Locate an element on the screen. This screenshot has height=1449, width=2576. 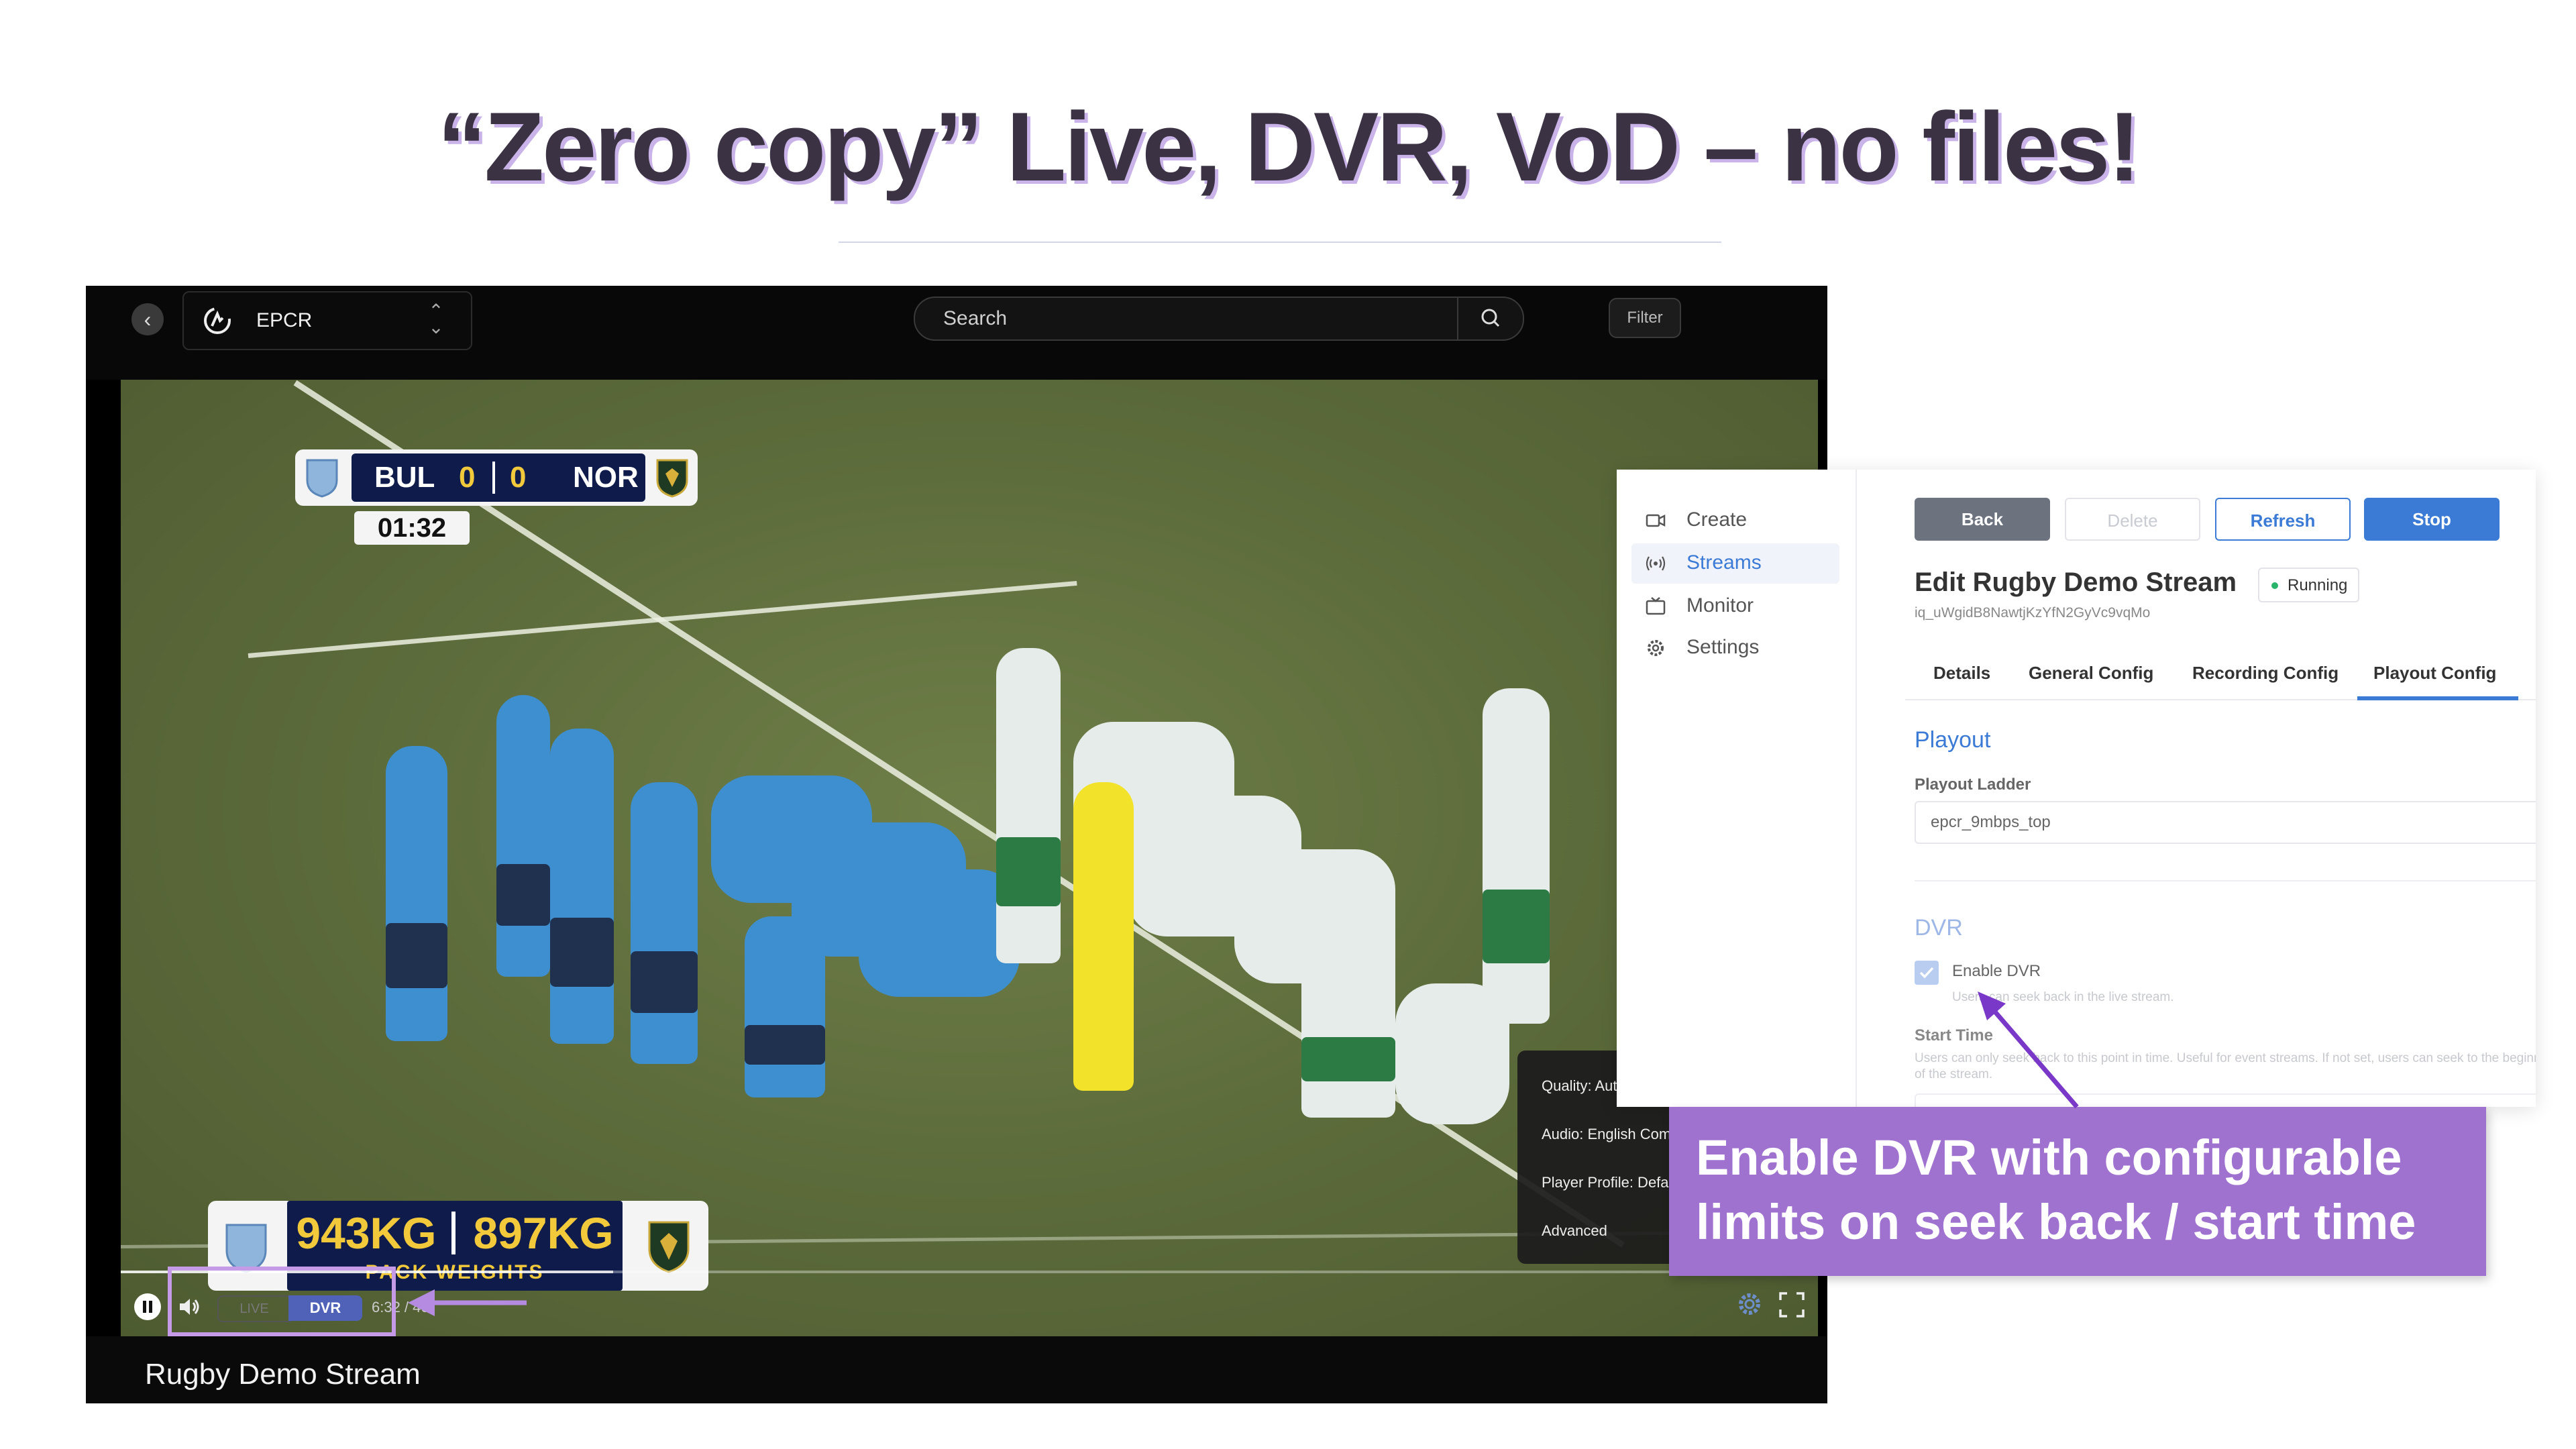
back-button: ‹ is located at coordinates (147, 319).